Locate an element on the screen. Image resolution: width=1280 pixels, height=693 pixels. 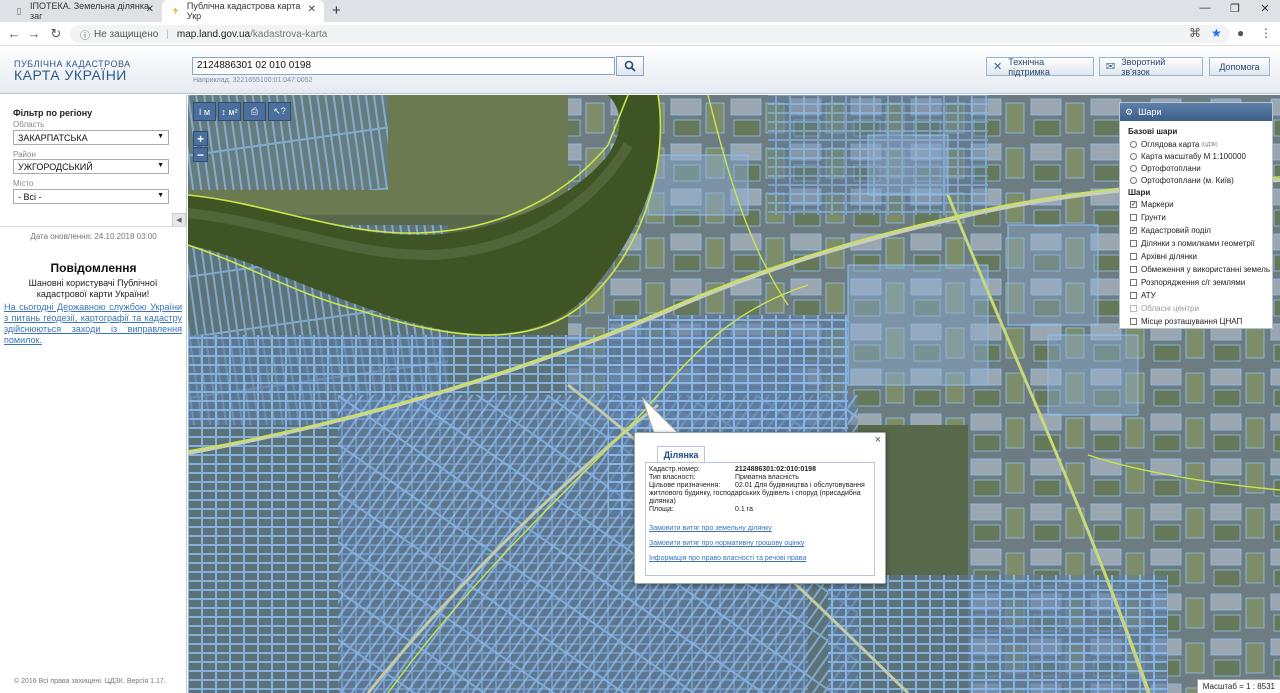
print-button: ⎙ is located at coordinates (254, 111).